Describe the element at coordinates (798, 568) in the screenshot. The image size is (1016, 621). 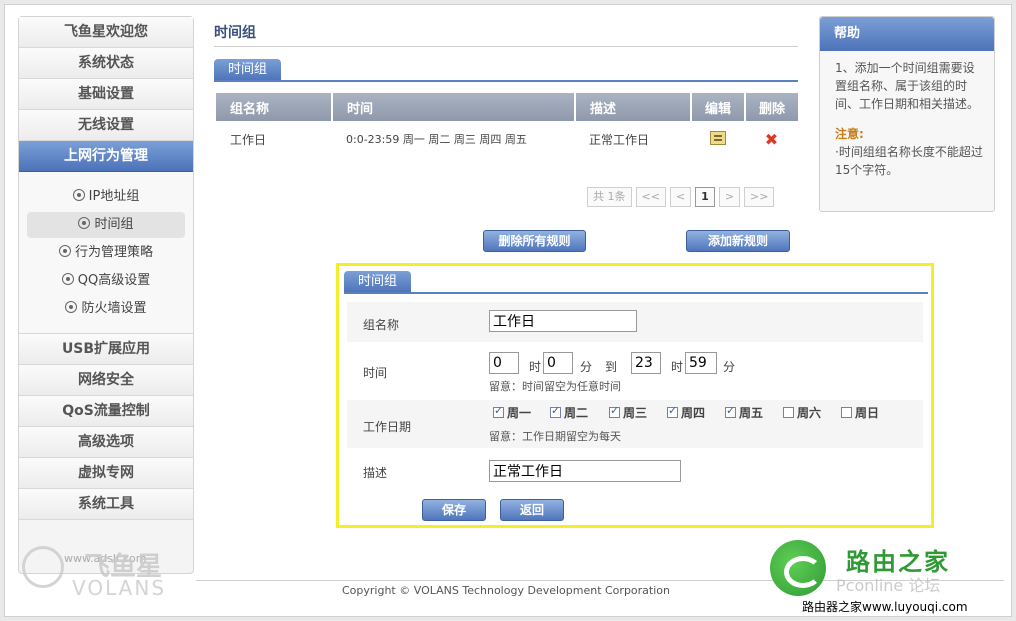
I see `luyouzhijia-logo-icon` at that location.